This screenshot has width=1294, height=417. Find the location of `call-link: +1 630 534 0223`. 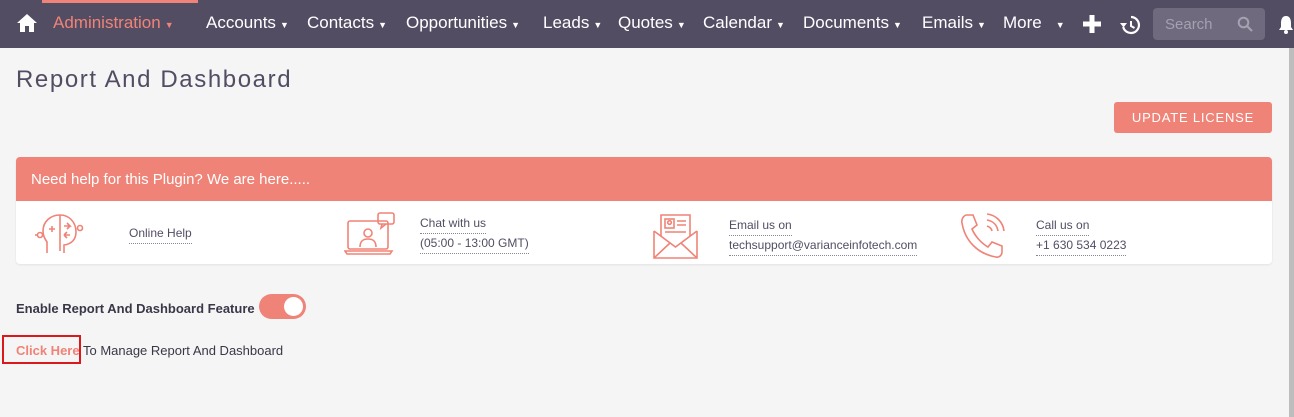

call-link: +1 630 534 0223 is located at coordinates (1081, 246).